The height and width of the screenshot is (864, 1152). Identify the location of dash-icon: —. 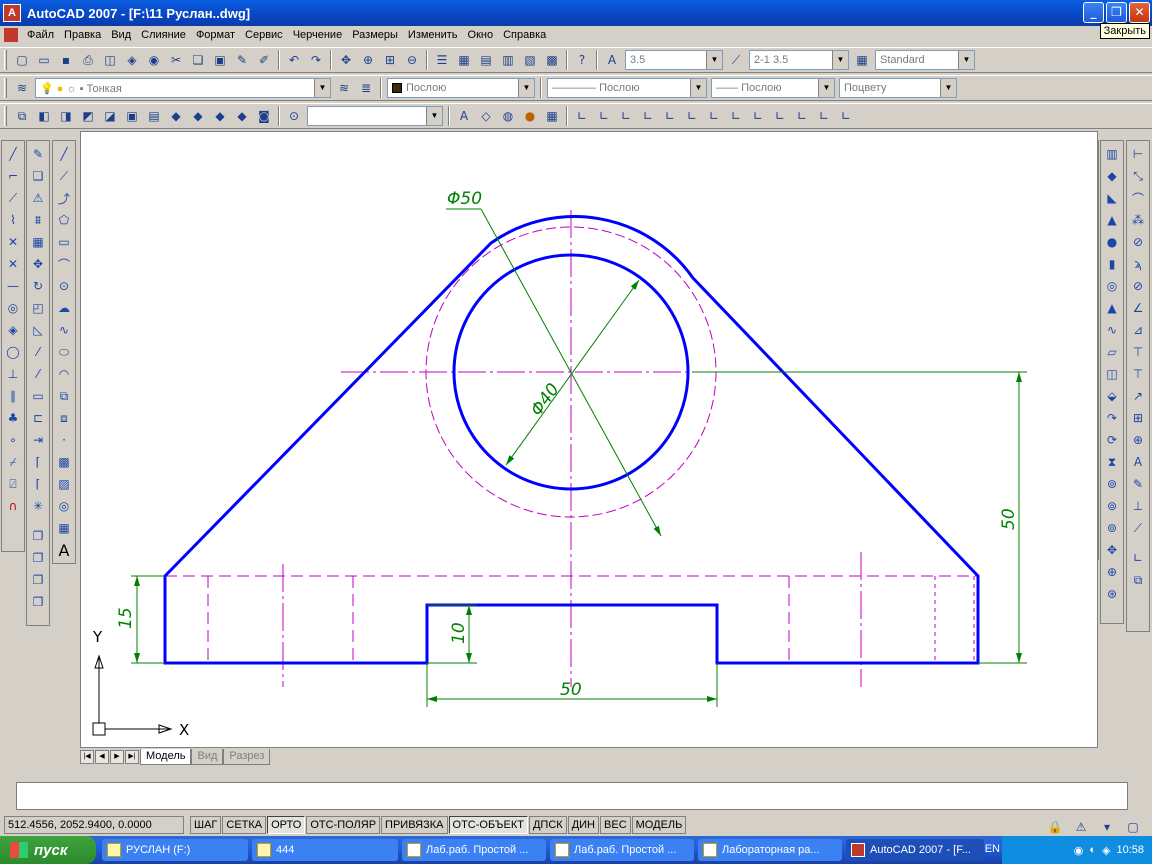
(13, 286).